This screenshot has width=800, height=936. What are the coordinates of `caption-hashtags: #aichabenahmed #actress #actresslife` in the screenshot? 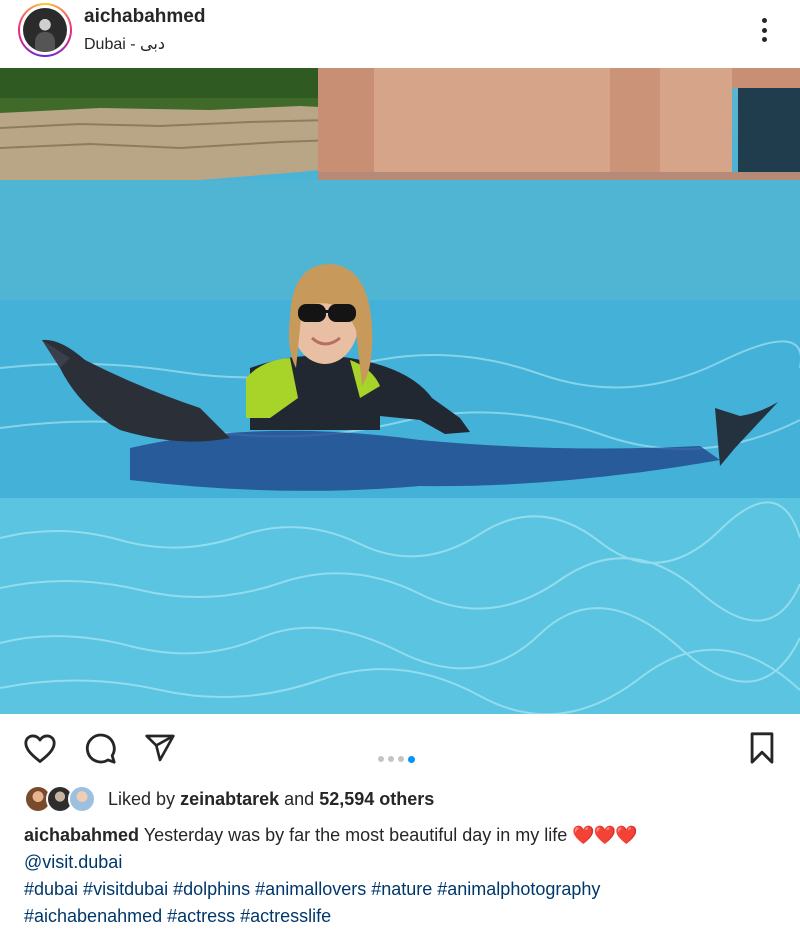 It's located at (404, 916).